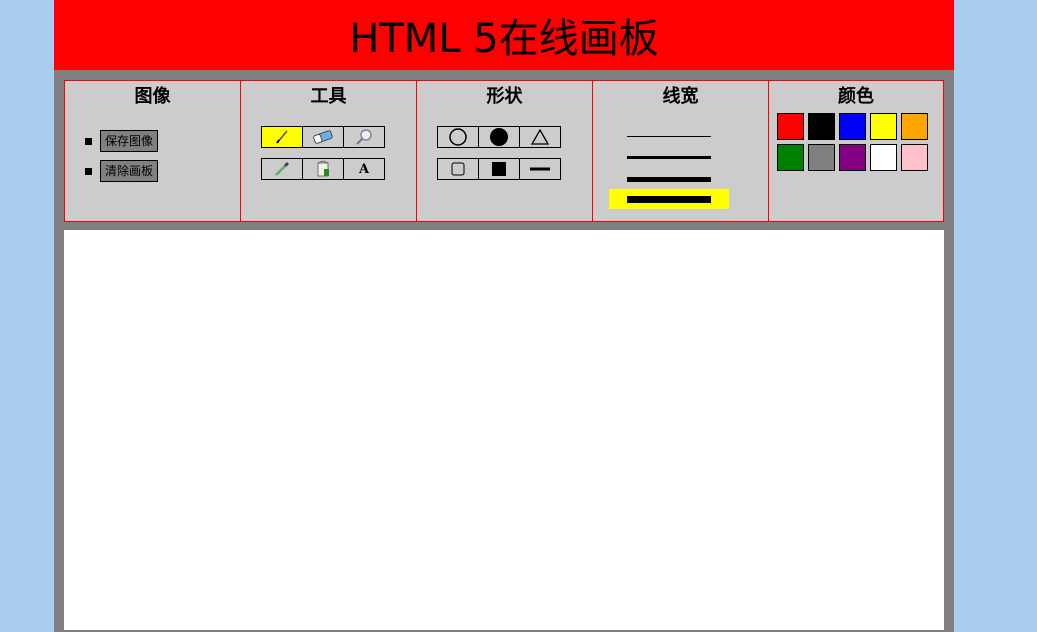 This screenshot has width=1037, height=632. I want to click on circle-shape-button, so click(458, 137).